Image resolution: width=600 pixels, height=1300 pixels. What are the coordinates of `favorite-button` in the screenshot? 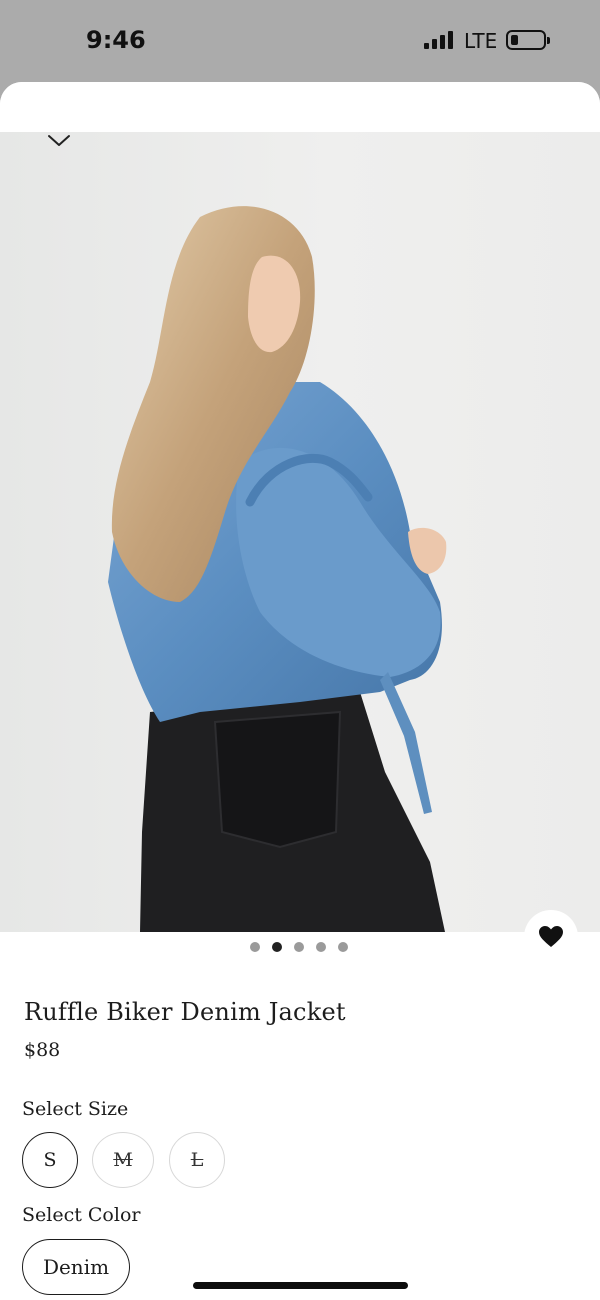 It's located at (551, 937).